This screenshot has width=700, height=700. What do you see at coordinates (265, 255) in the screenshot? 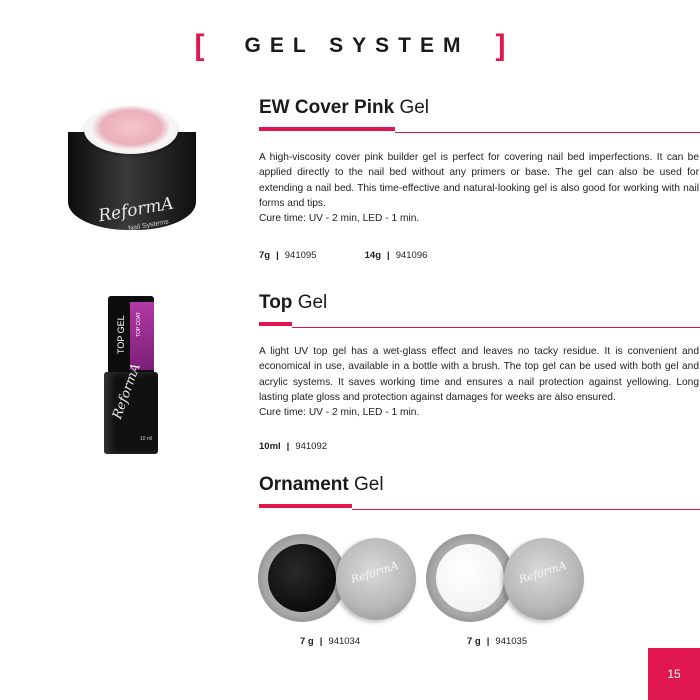
I see `variant-size: 7g` at bounding box center [265, 255].